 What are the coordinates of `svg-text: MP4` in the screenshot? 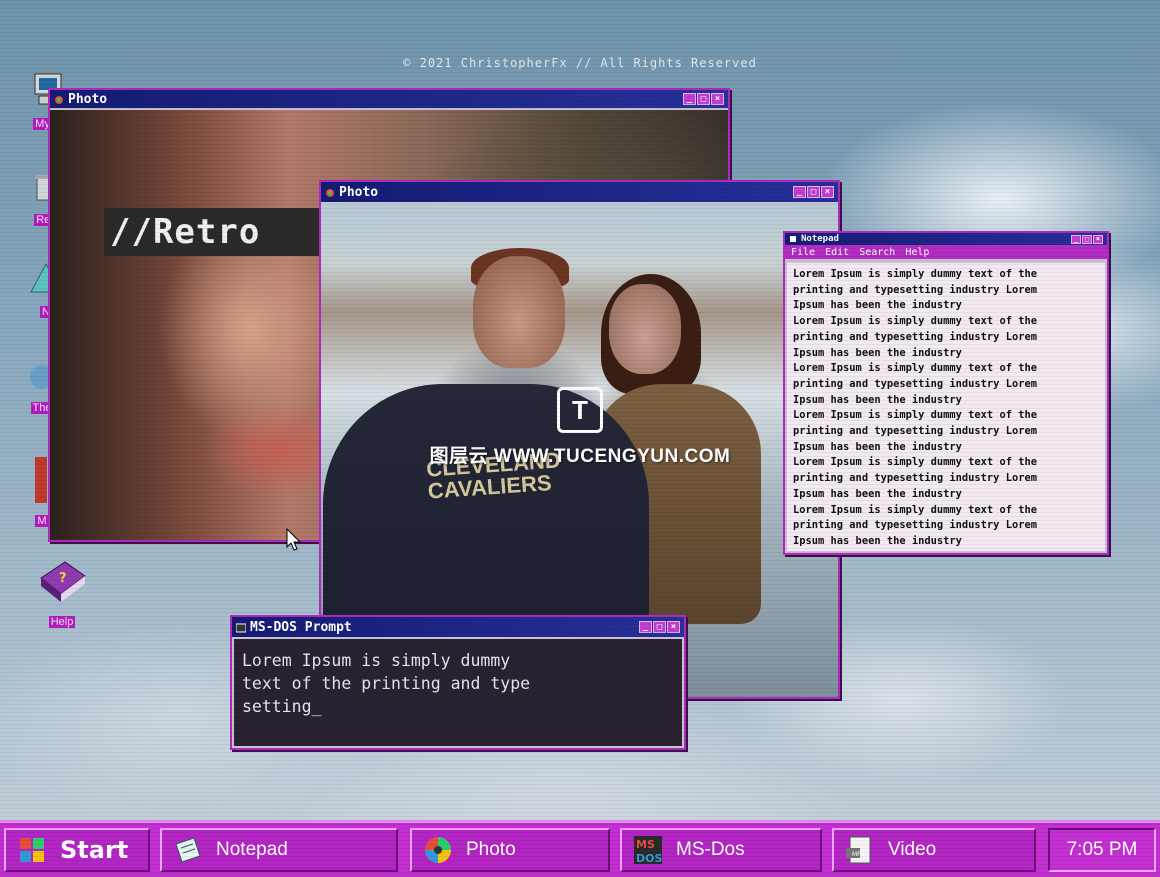 It's located at (858, 854).